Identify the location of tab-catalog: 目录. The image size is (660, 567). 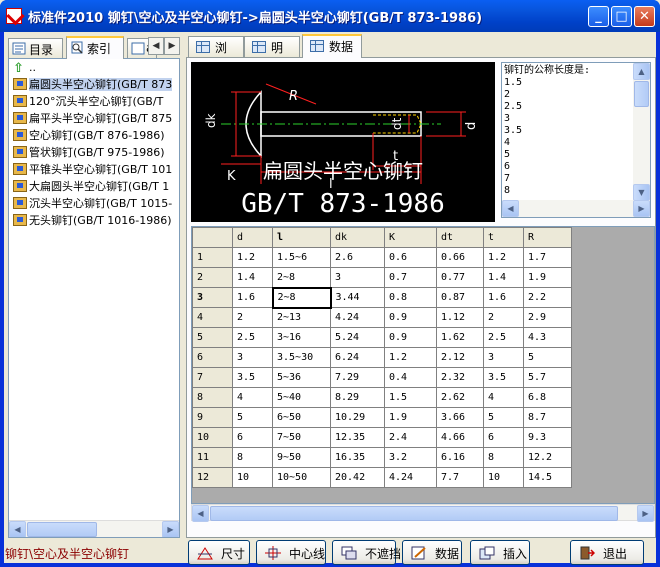
(35, 48).